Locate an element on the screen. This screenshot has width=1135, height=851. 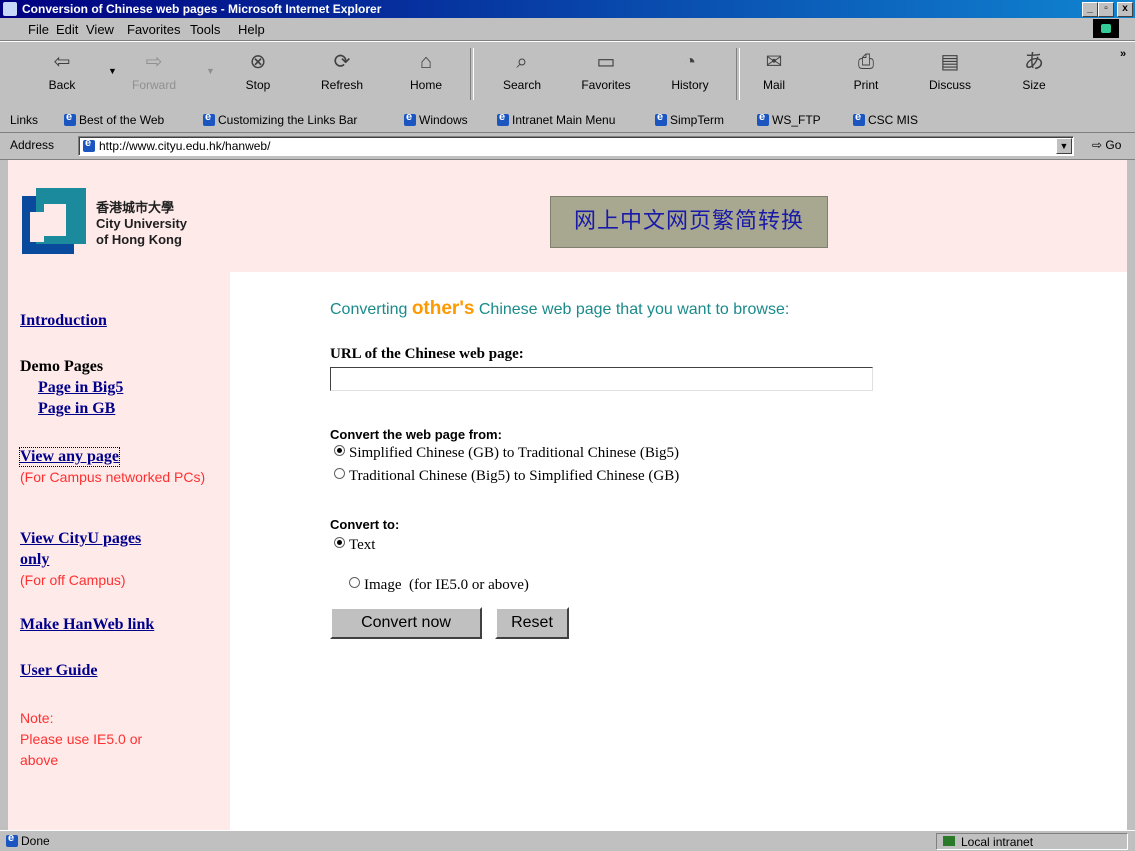
ie-app-icon is located at coordinates (10, 9).